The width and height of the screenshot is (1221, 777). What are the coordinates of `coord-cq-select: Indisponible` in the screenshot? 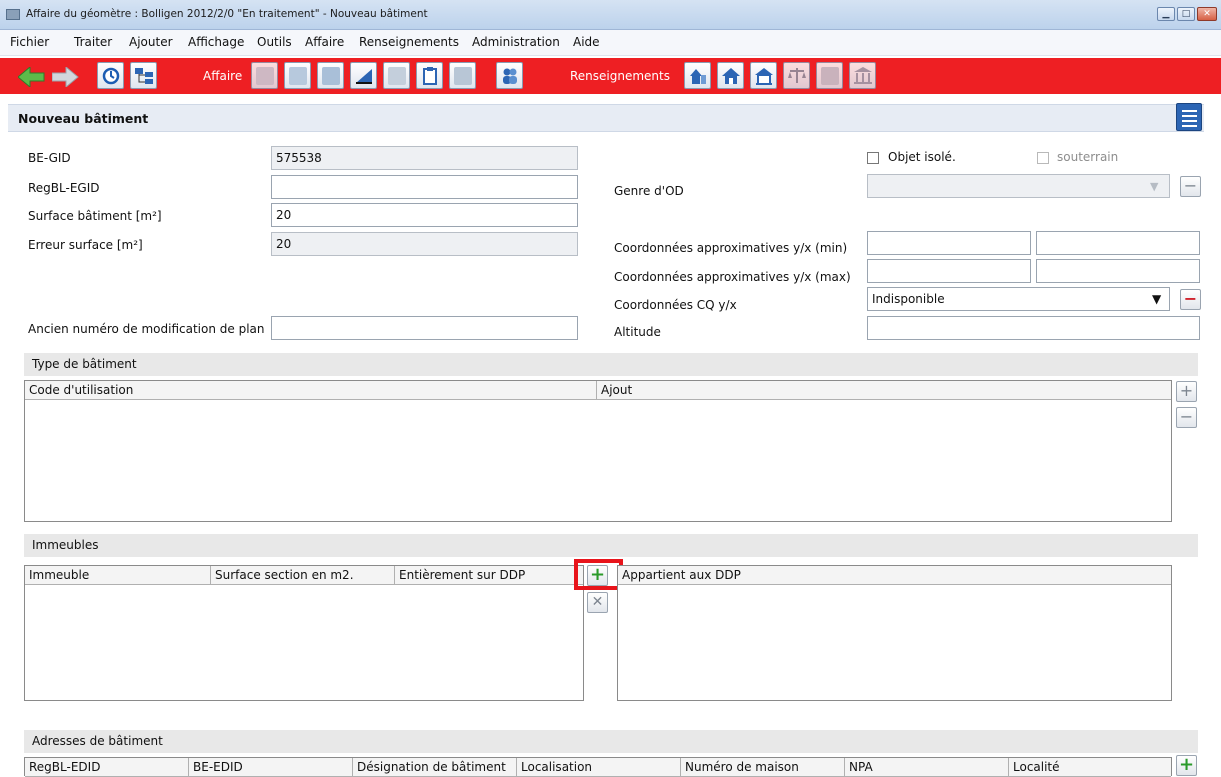 It's located at (1018, 299).